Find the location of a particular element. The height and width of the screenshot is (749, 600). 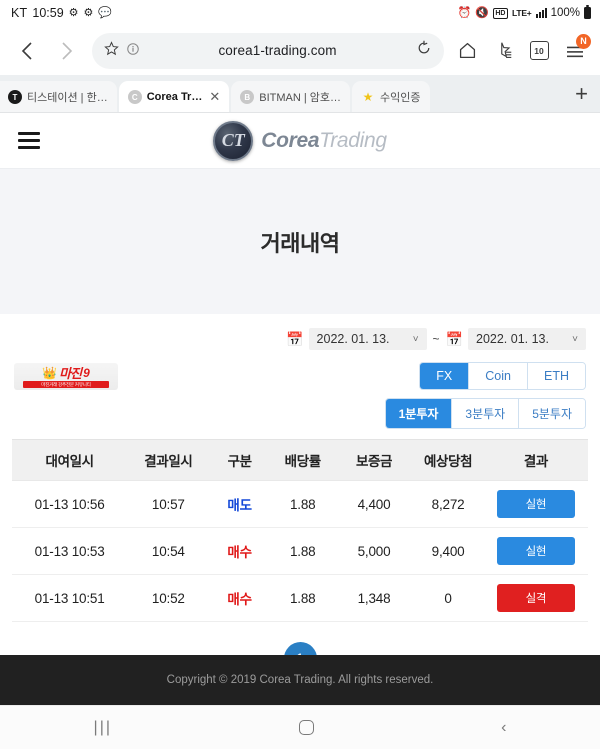

bookmark-star-icon is located at coordinates (111, 50).